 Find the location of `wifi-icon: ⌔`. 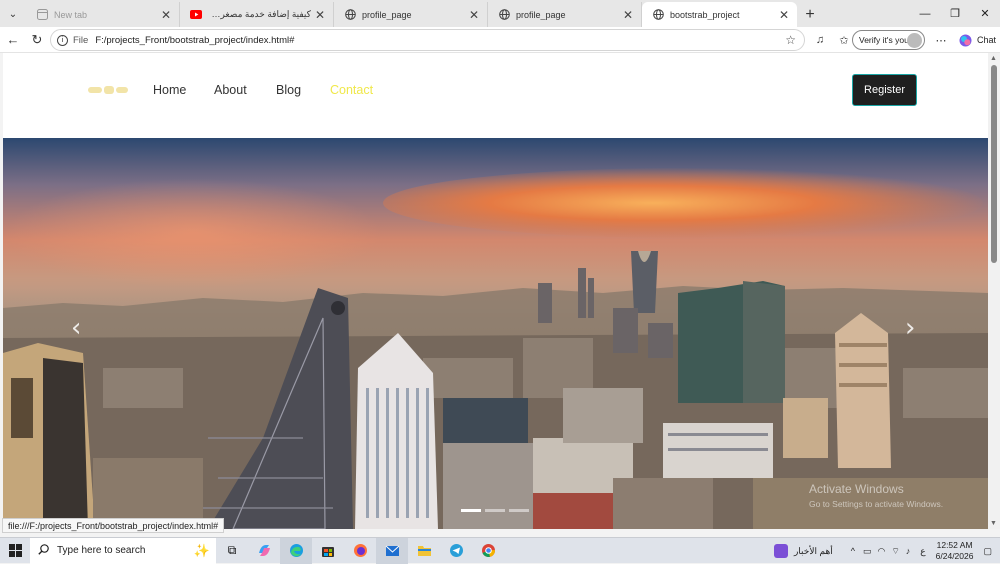

wifi-icon: ⌔ is located at coordinates (895, 551).